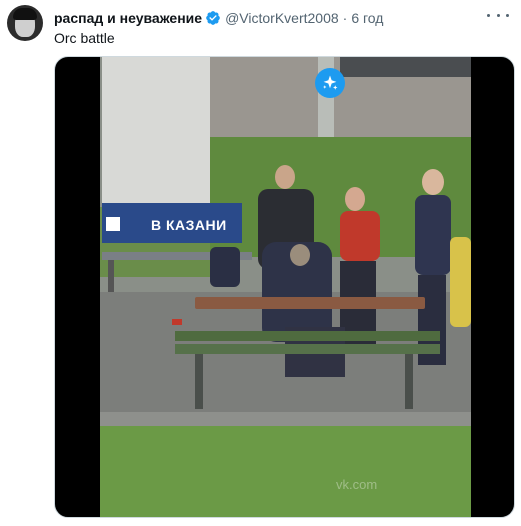 The image size is (521, 526). I want to click on sparkle-icon, so click(330, 83).